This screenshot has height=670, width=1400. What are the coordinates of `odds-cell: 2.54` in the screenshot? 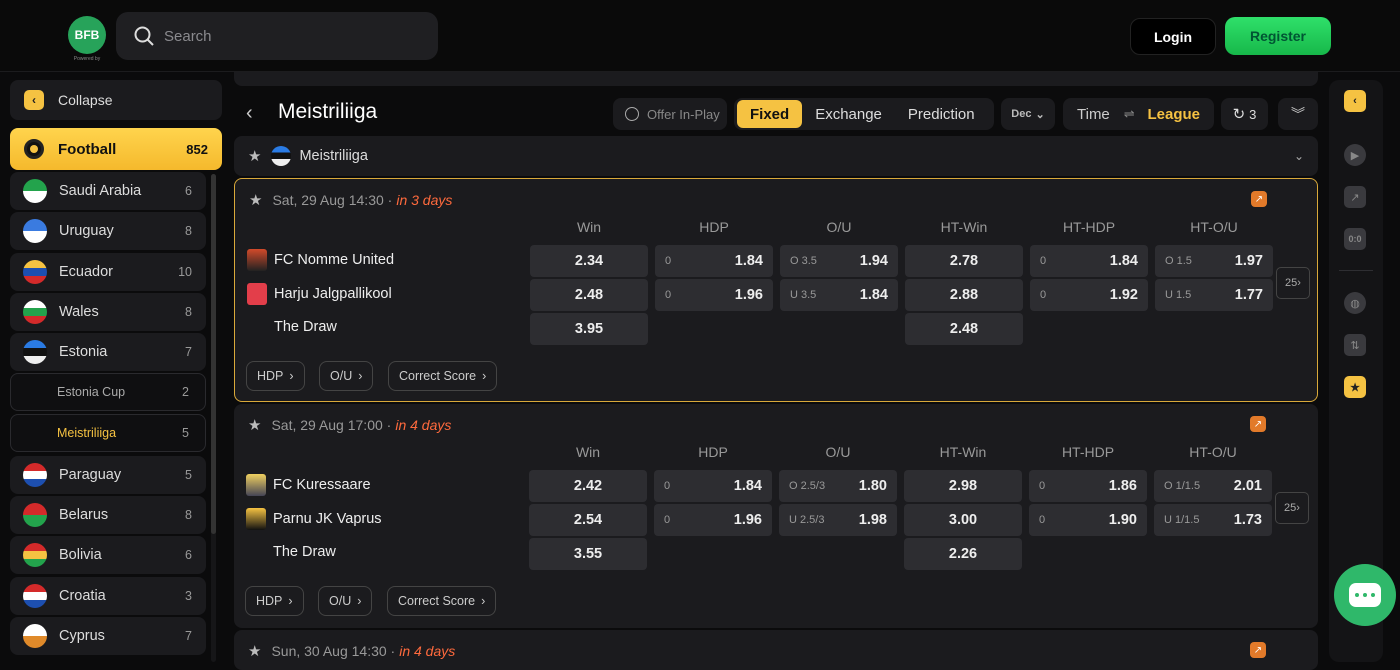 It's located at (588, 520).